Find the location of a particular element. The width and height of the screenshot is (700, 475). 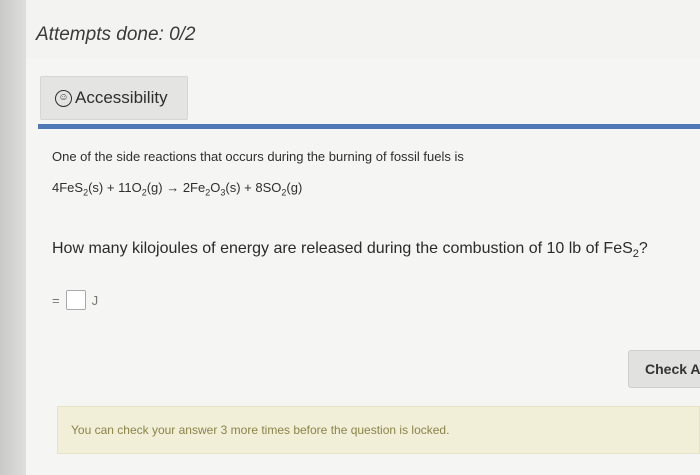

accessibility-icon: ☺ is located at coordinates (63, 98).